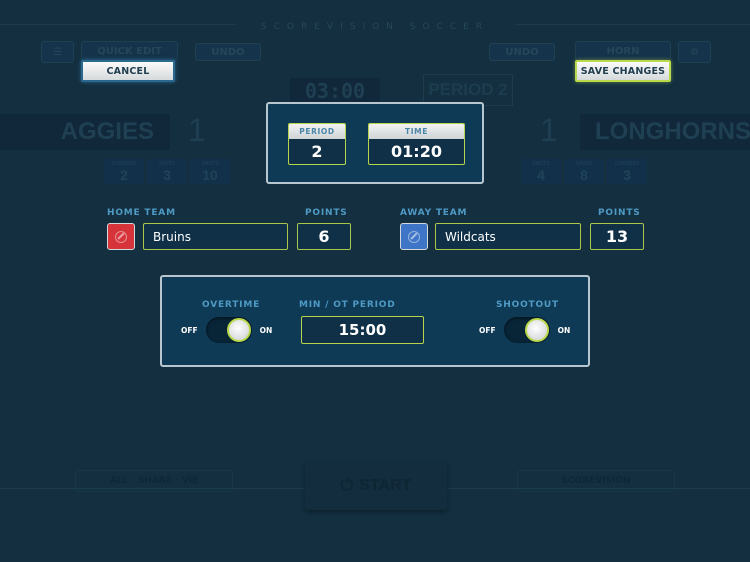  I want to click on start-label: START, so click(385, 485).